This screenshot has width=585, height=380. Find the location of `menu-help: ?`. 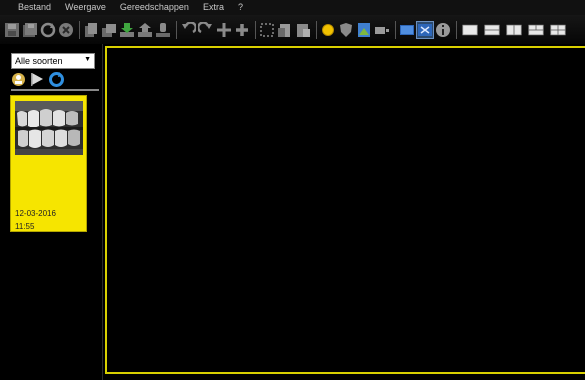

menu-help: ? is located at coordinates (240, 7).